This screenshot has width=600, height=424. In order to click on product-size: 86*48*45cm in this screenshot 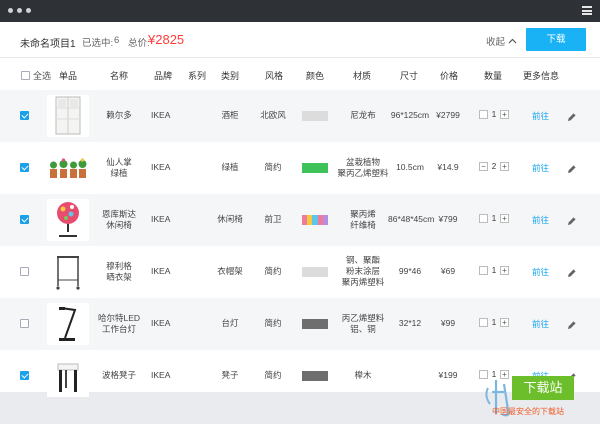, I will do `click(411, 219)`.